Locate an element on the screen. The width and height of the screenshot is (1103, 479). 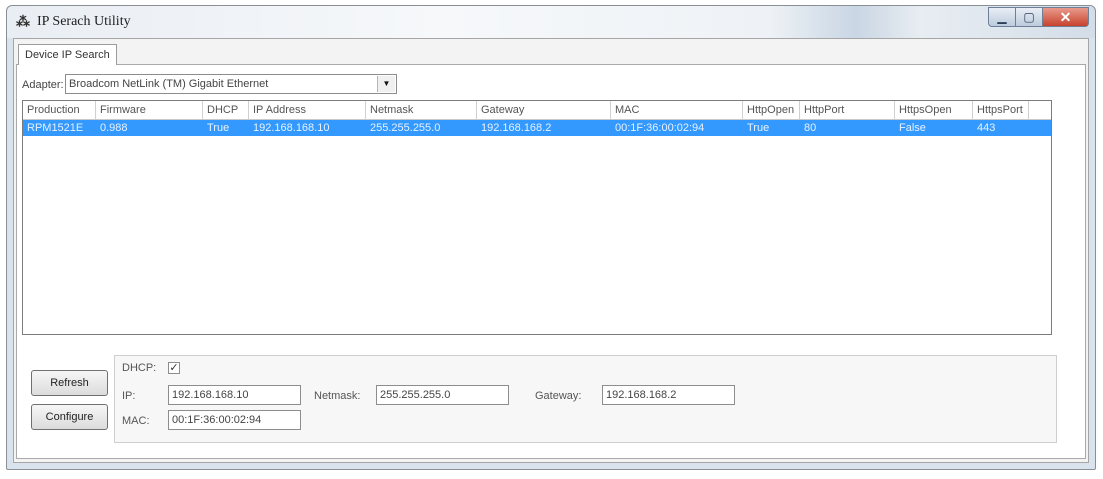
cell-production: RPM1521E is located at coordinates (55, 128).